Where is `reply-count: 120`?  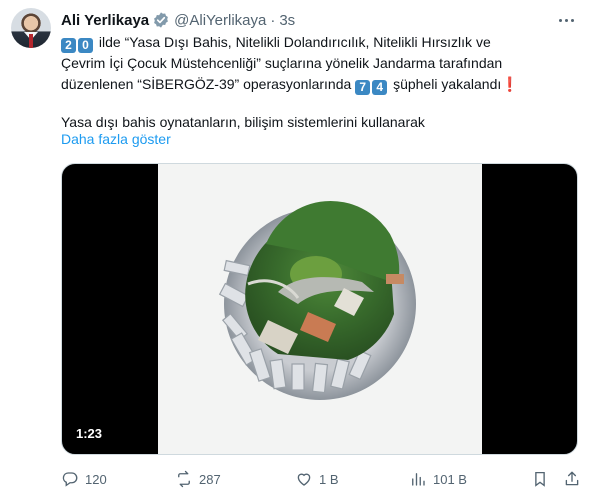
reply-count: 120 is located at coordinates (96, 479).